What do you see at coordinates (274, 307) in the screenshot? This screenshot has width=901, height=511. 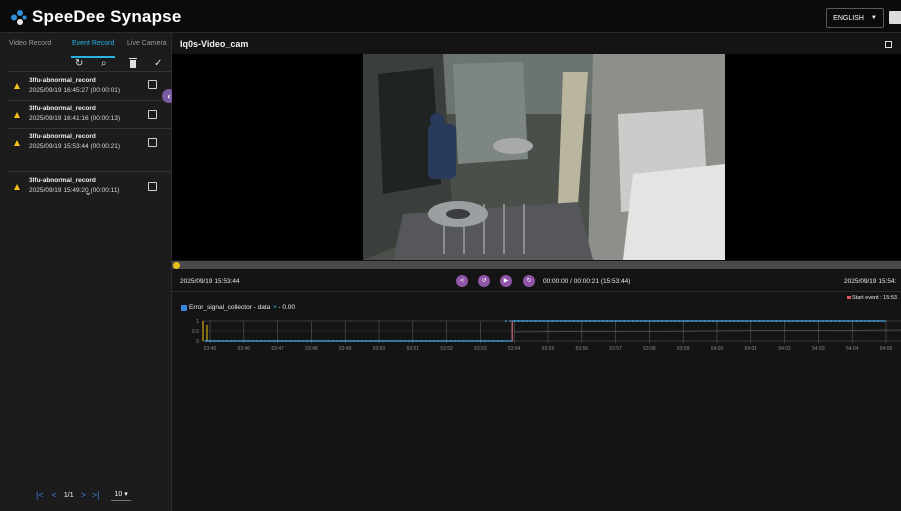 I see `series-swatch-icon: :•` at bounding box center [274, 307].